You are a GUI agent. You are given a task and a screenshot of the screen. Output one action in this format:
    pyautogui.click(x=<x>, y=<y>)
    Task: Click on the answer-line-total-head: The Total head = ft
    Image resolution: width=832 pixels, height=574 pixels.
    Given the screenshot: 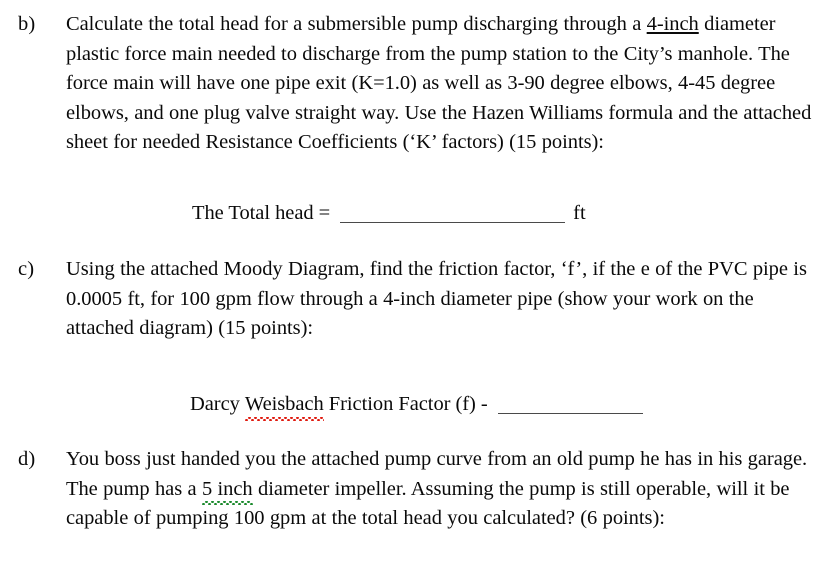 What is the action you would take?
    pyautogui.click(x=389, y=214)
    